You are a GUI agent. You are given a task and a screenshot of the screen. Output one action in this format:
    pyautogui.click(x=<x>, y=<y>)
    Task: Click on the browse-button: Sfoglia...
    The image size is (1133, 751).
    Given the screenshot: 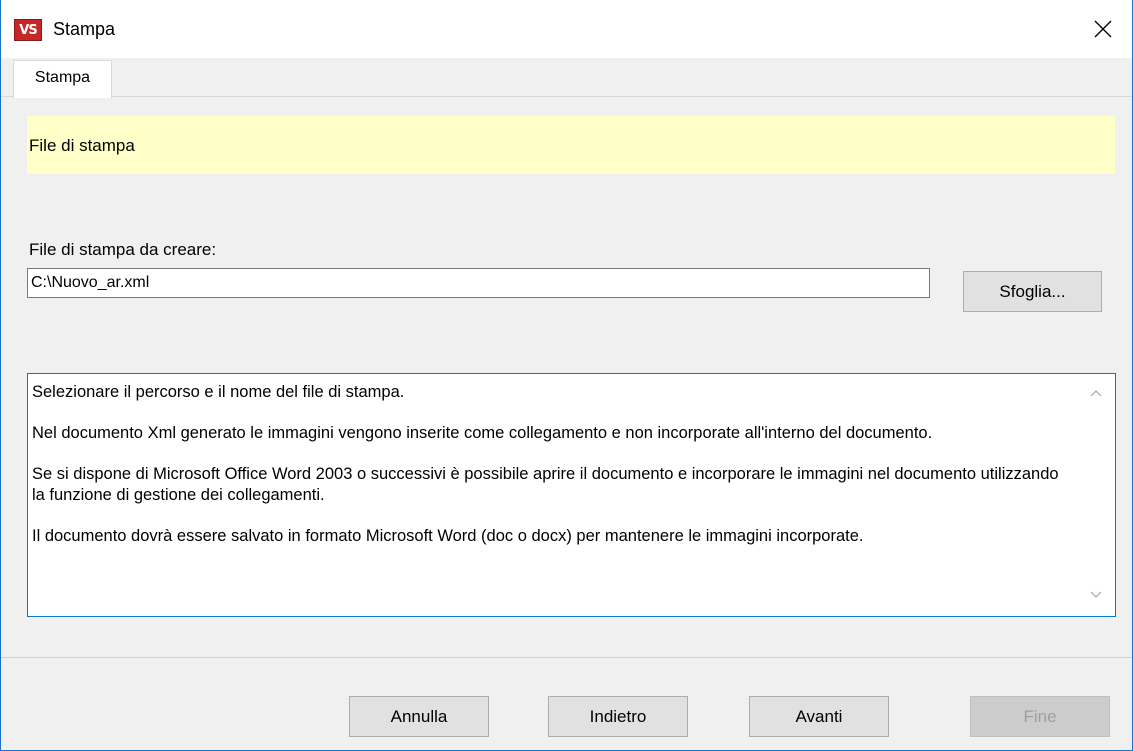 What is the action you would take?
    pyautogui.click(x=1032, y=291)
    